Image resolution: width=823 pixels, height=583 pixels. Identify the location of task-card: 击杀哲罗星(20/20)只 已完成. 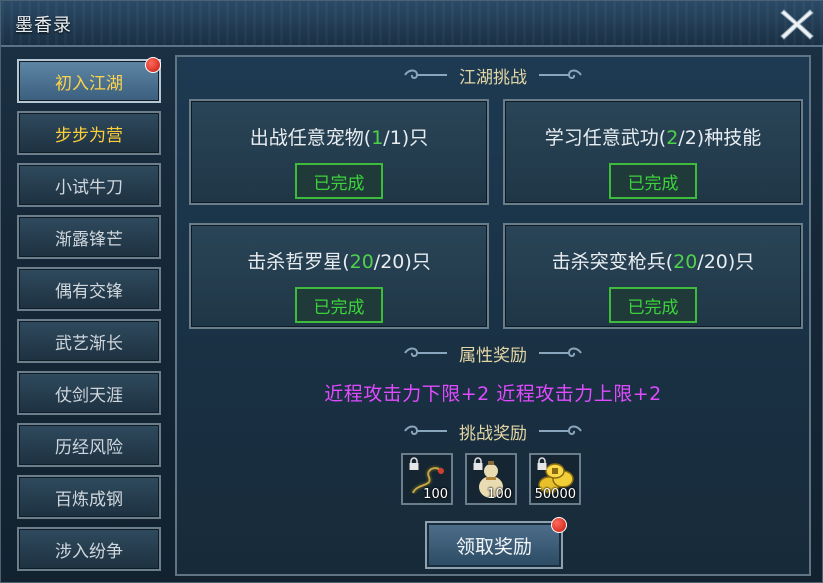
(339, 276).